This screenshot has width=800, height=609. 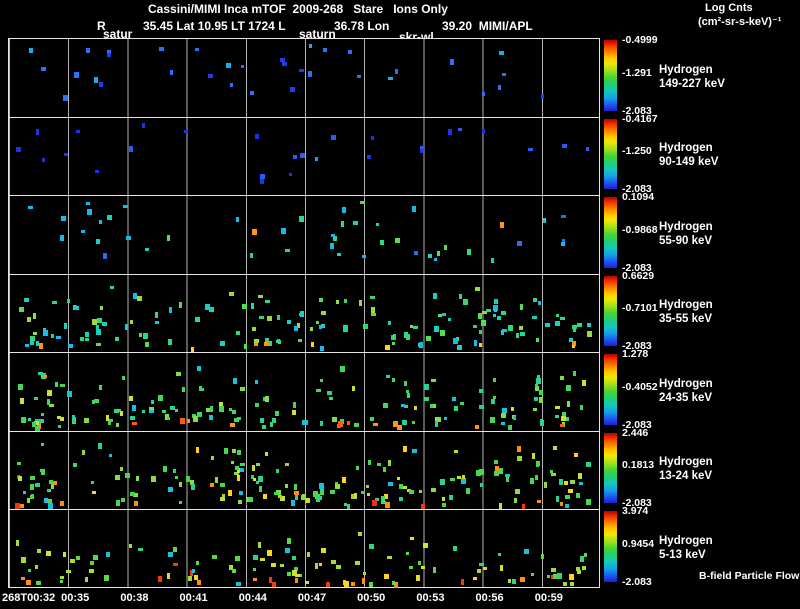 I want to click on energy-label: 13-24 keV, so click(x=686, y=476).